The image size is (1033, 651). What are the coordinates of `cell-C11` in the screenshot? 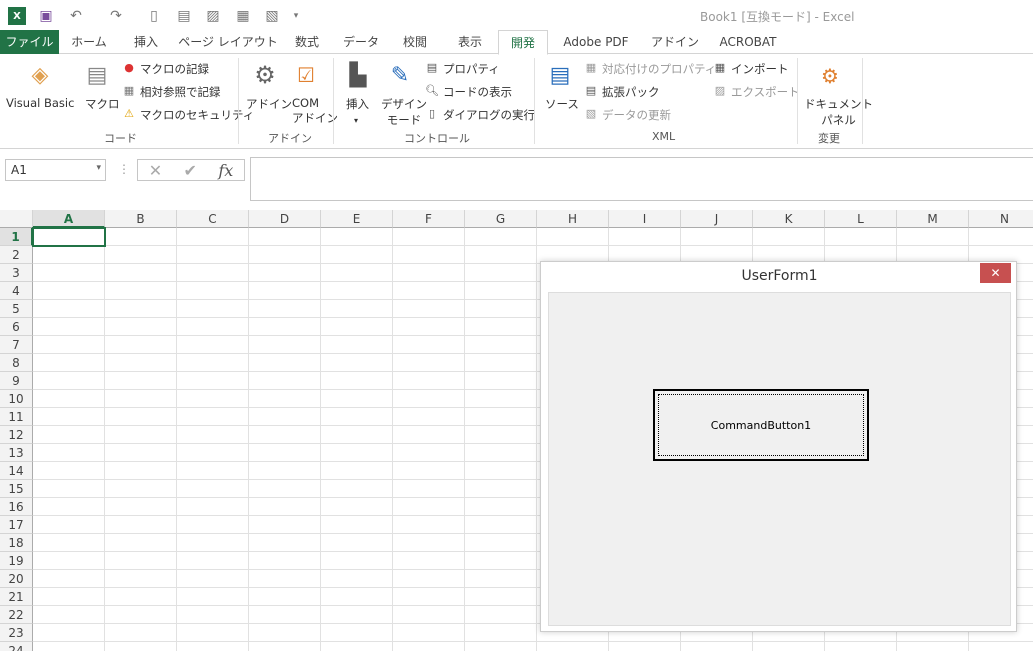 It's located at (213, 417).